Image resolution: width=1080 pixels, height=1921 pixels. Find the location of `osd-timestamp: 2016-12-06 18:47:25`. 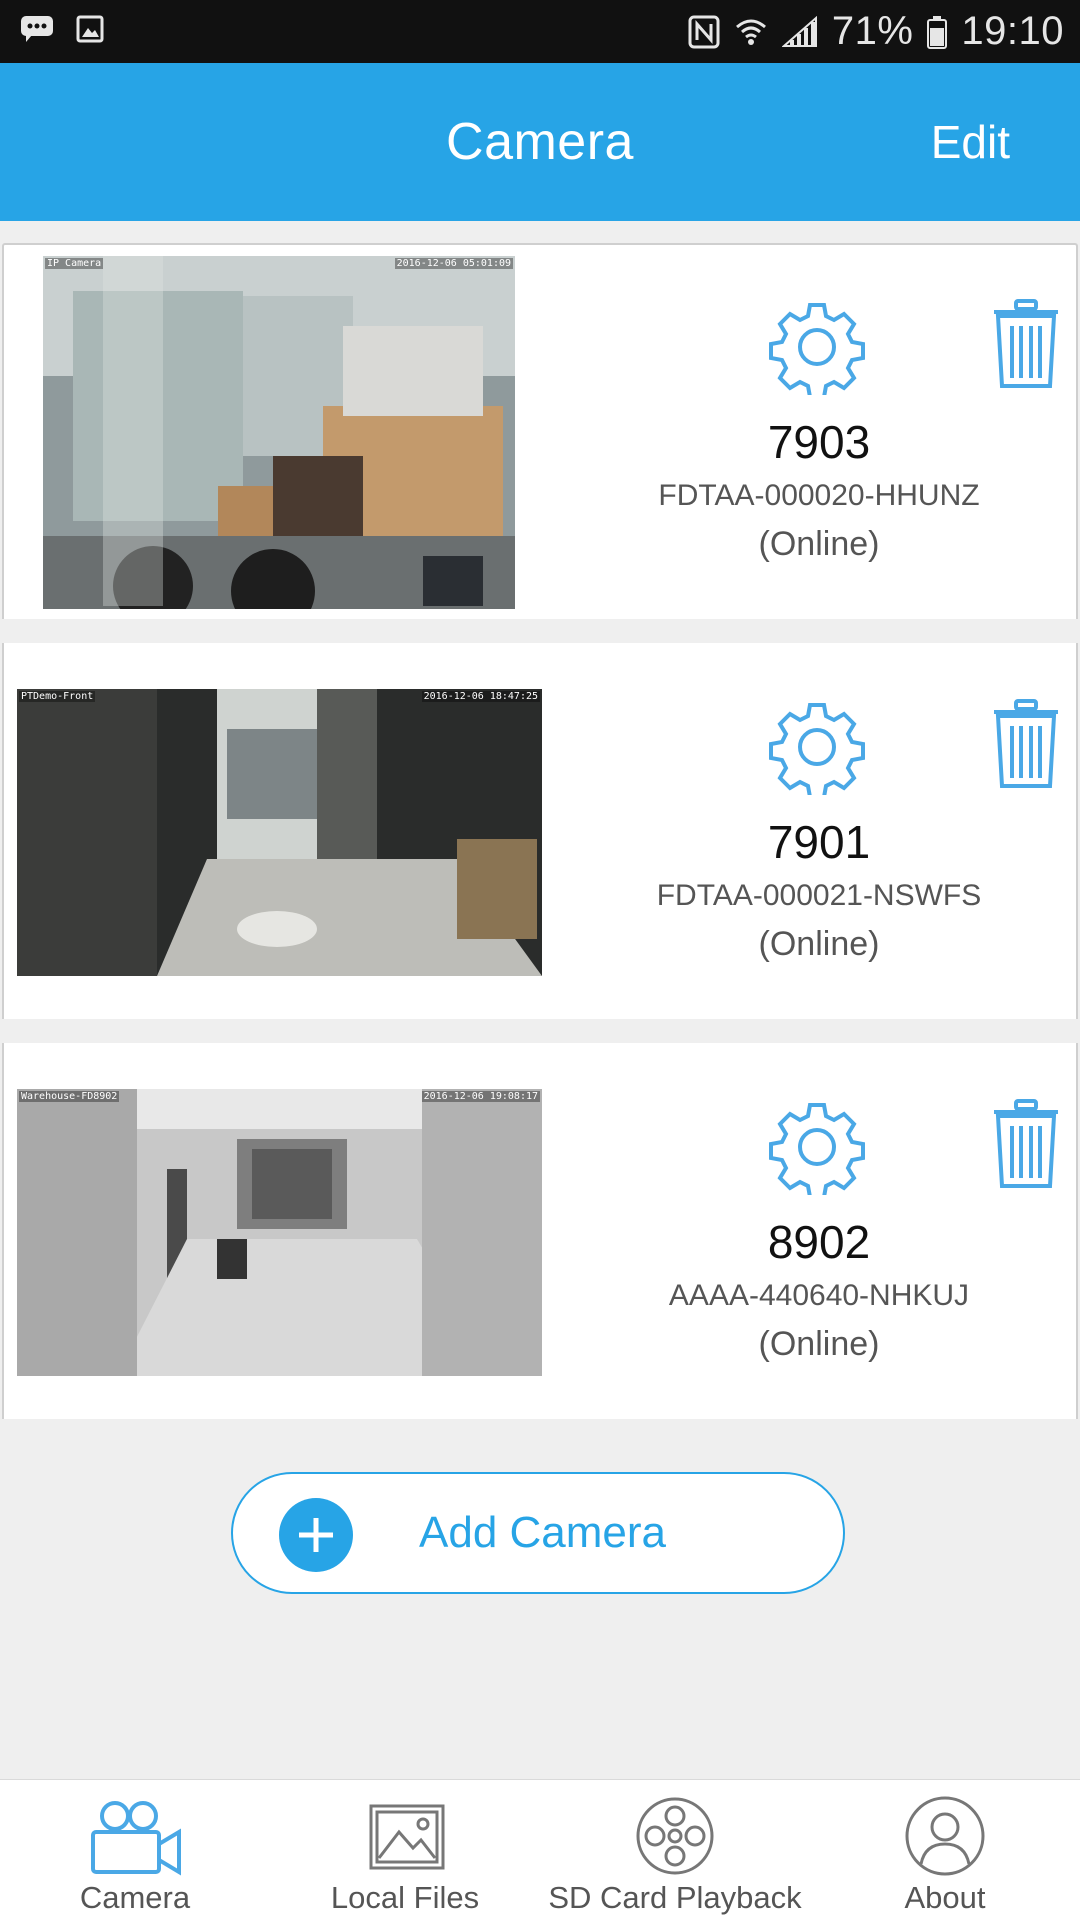

osd-timestamp: 2016-12-06 18:47:25 is located at coordinates (480, 696).